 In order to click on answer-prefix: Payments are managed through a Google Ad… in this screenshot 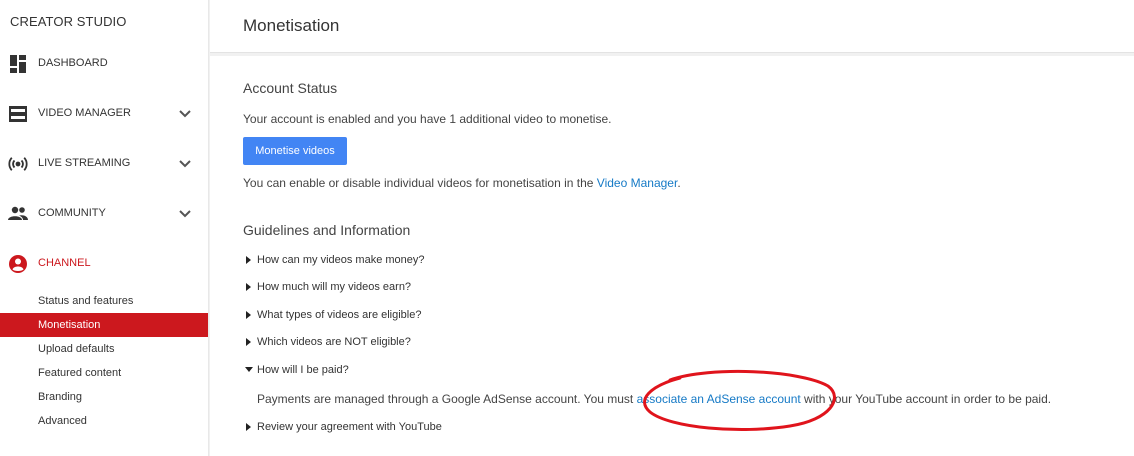, I will do `click(447, 399)`.